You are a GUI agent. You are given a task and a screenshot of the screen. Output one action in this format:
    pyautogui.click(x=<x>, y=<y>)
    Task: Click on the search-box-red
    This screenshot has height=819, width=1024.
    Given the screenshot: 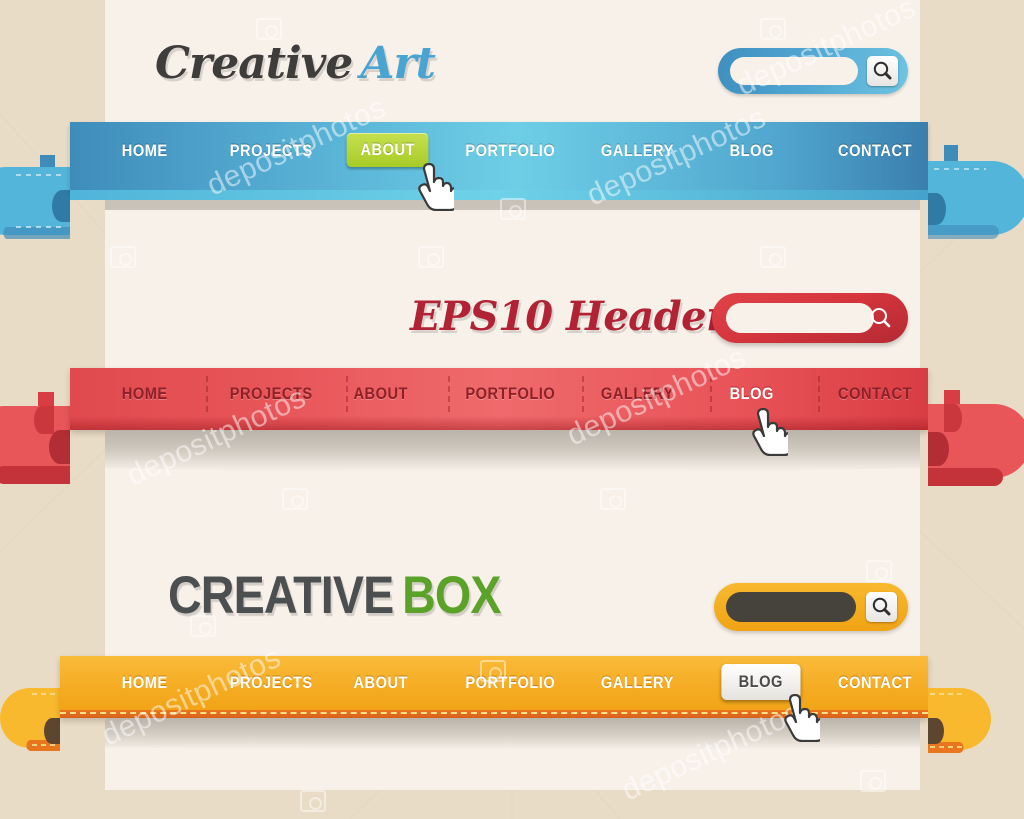 What is the action you would take?
    pyautogui.click(x=810, y=318)
    